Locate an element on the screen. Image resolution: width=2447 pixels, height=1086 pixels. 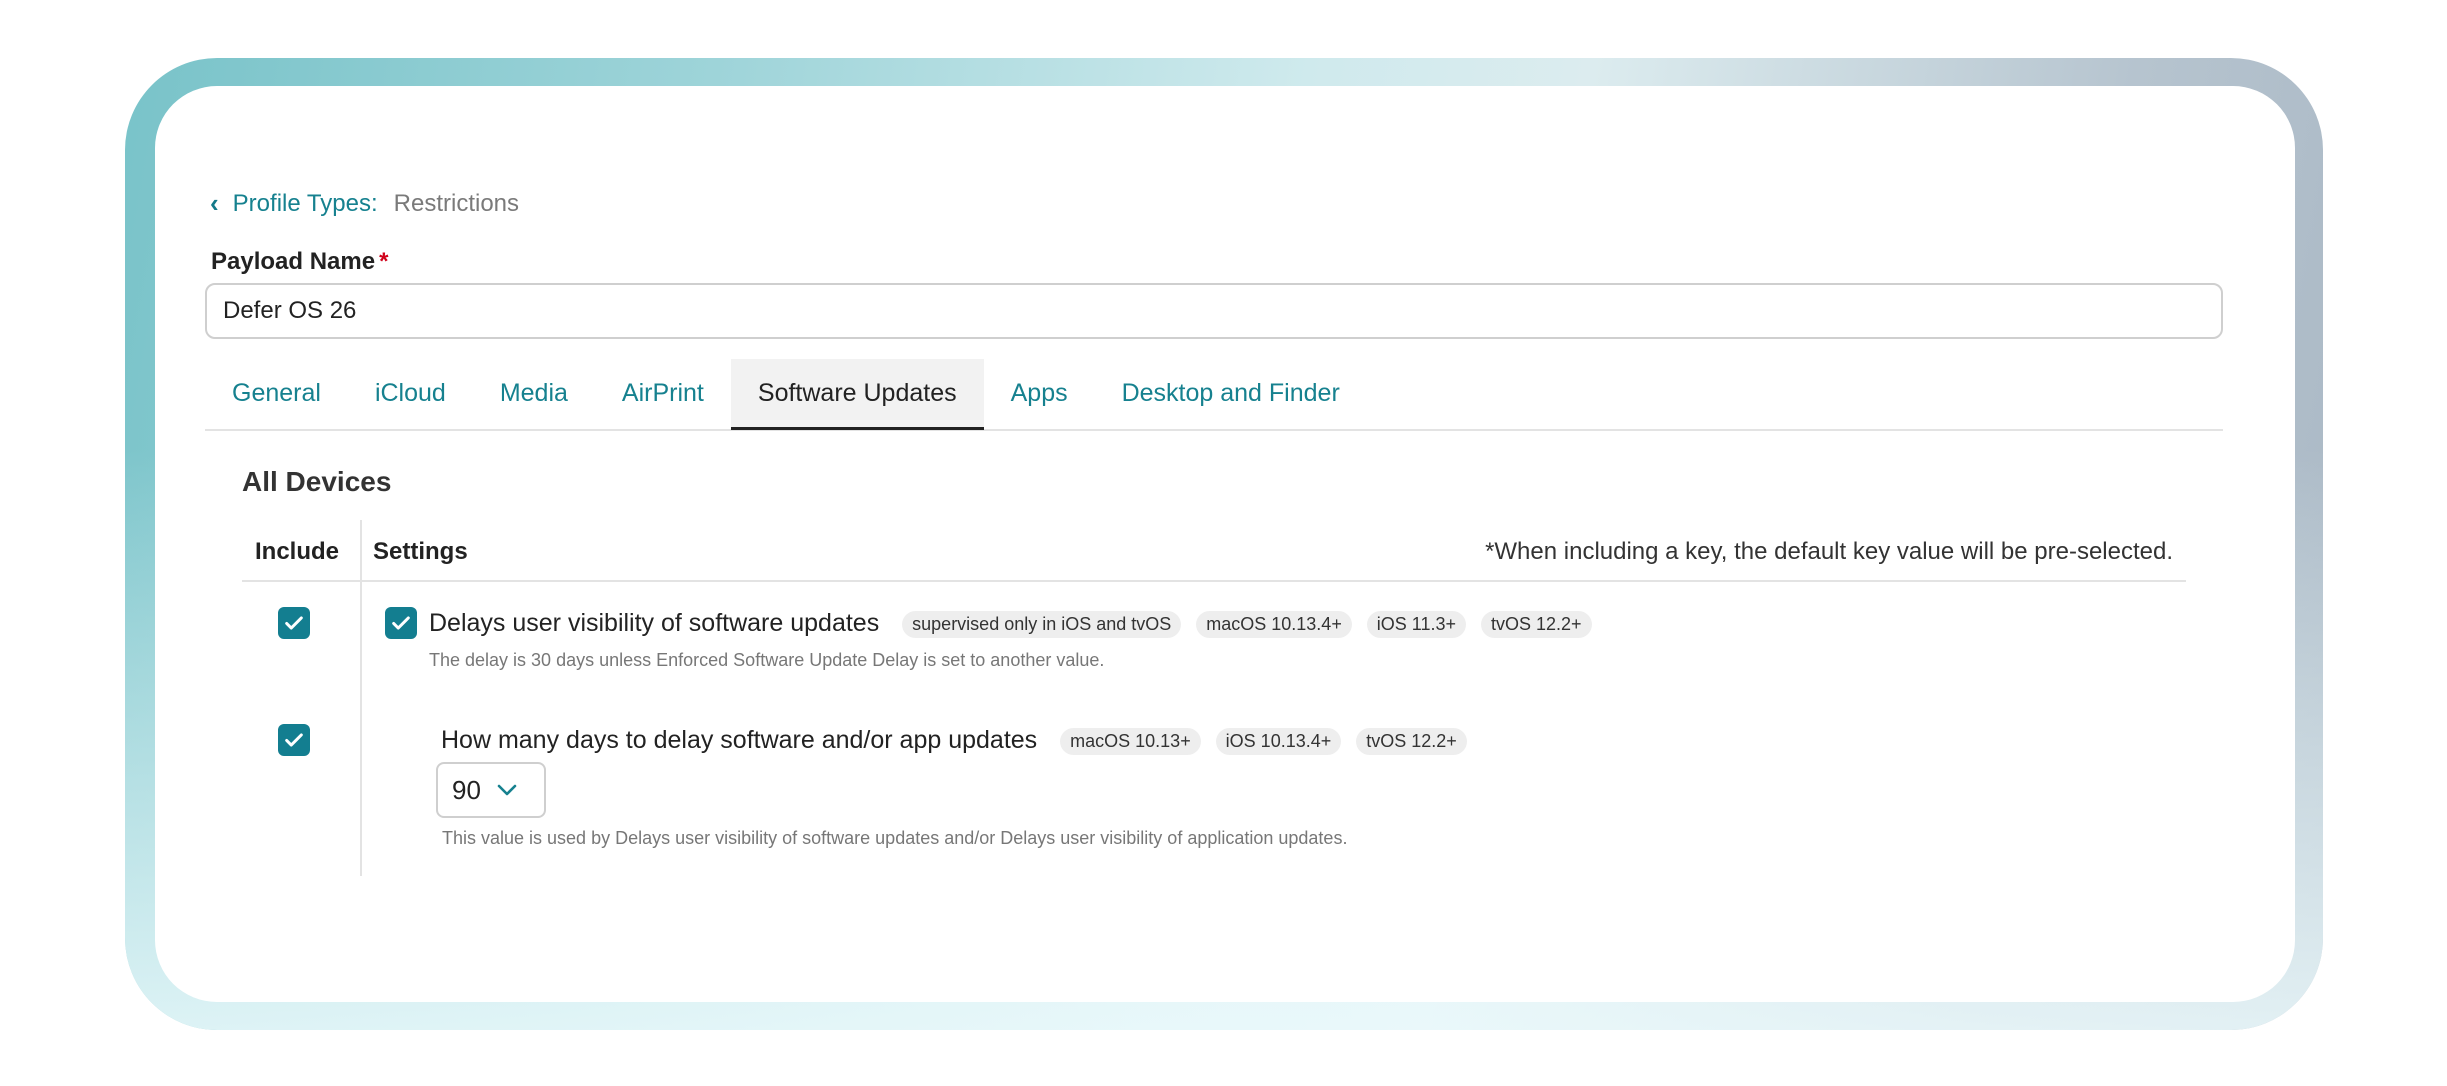
required-mark: * is located at coordinates (384, 261).